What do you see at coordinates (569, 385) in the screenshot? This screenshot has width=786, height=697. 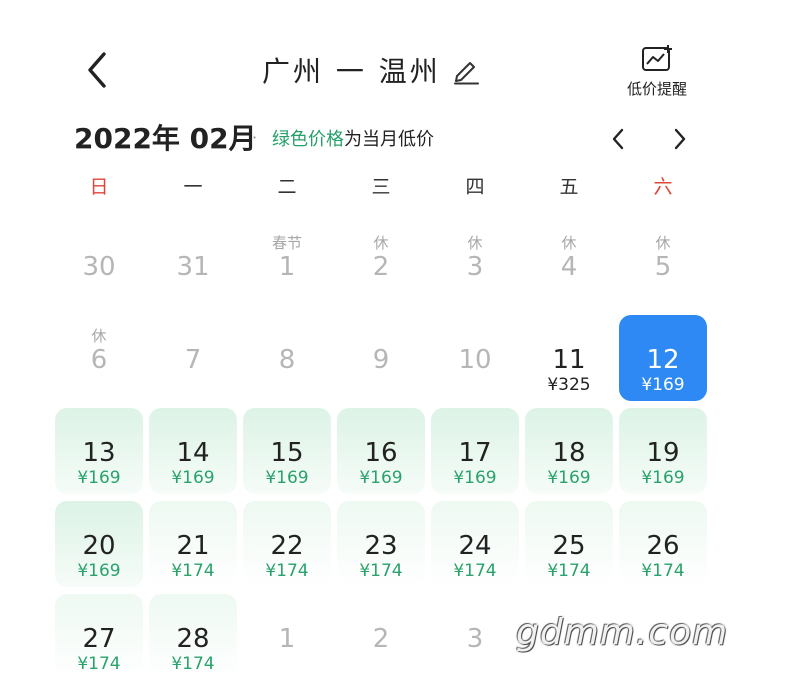 I see `day-price: ¥325` at bounding box center [569, 385].